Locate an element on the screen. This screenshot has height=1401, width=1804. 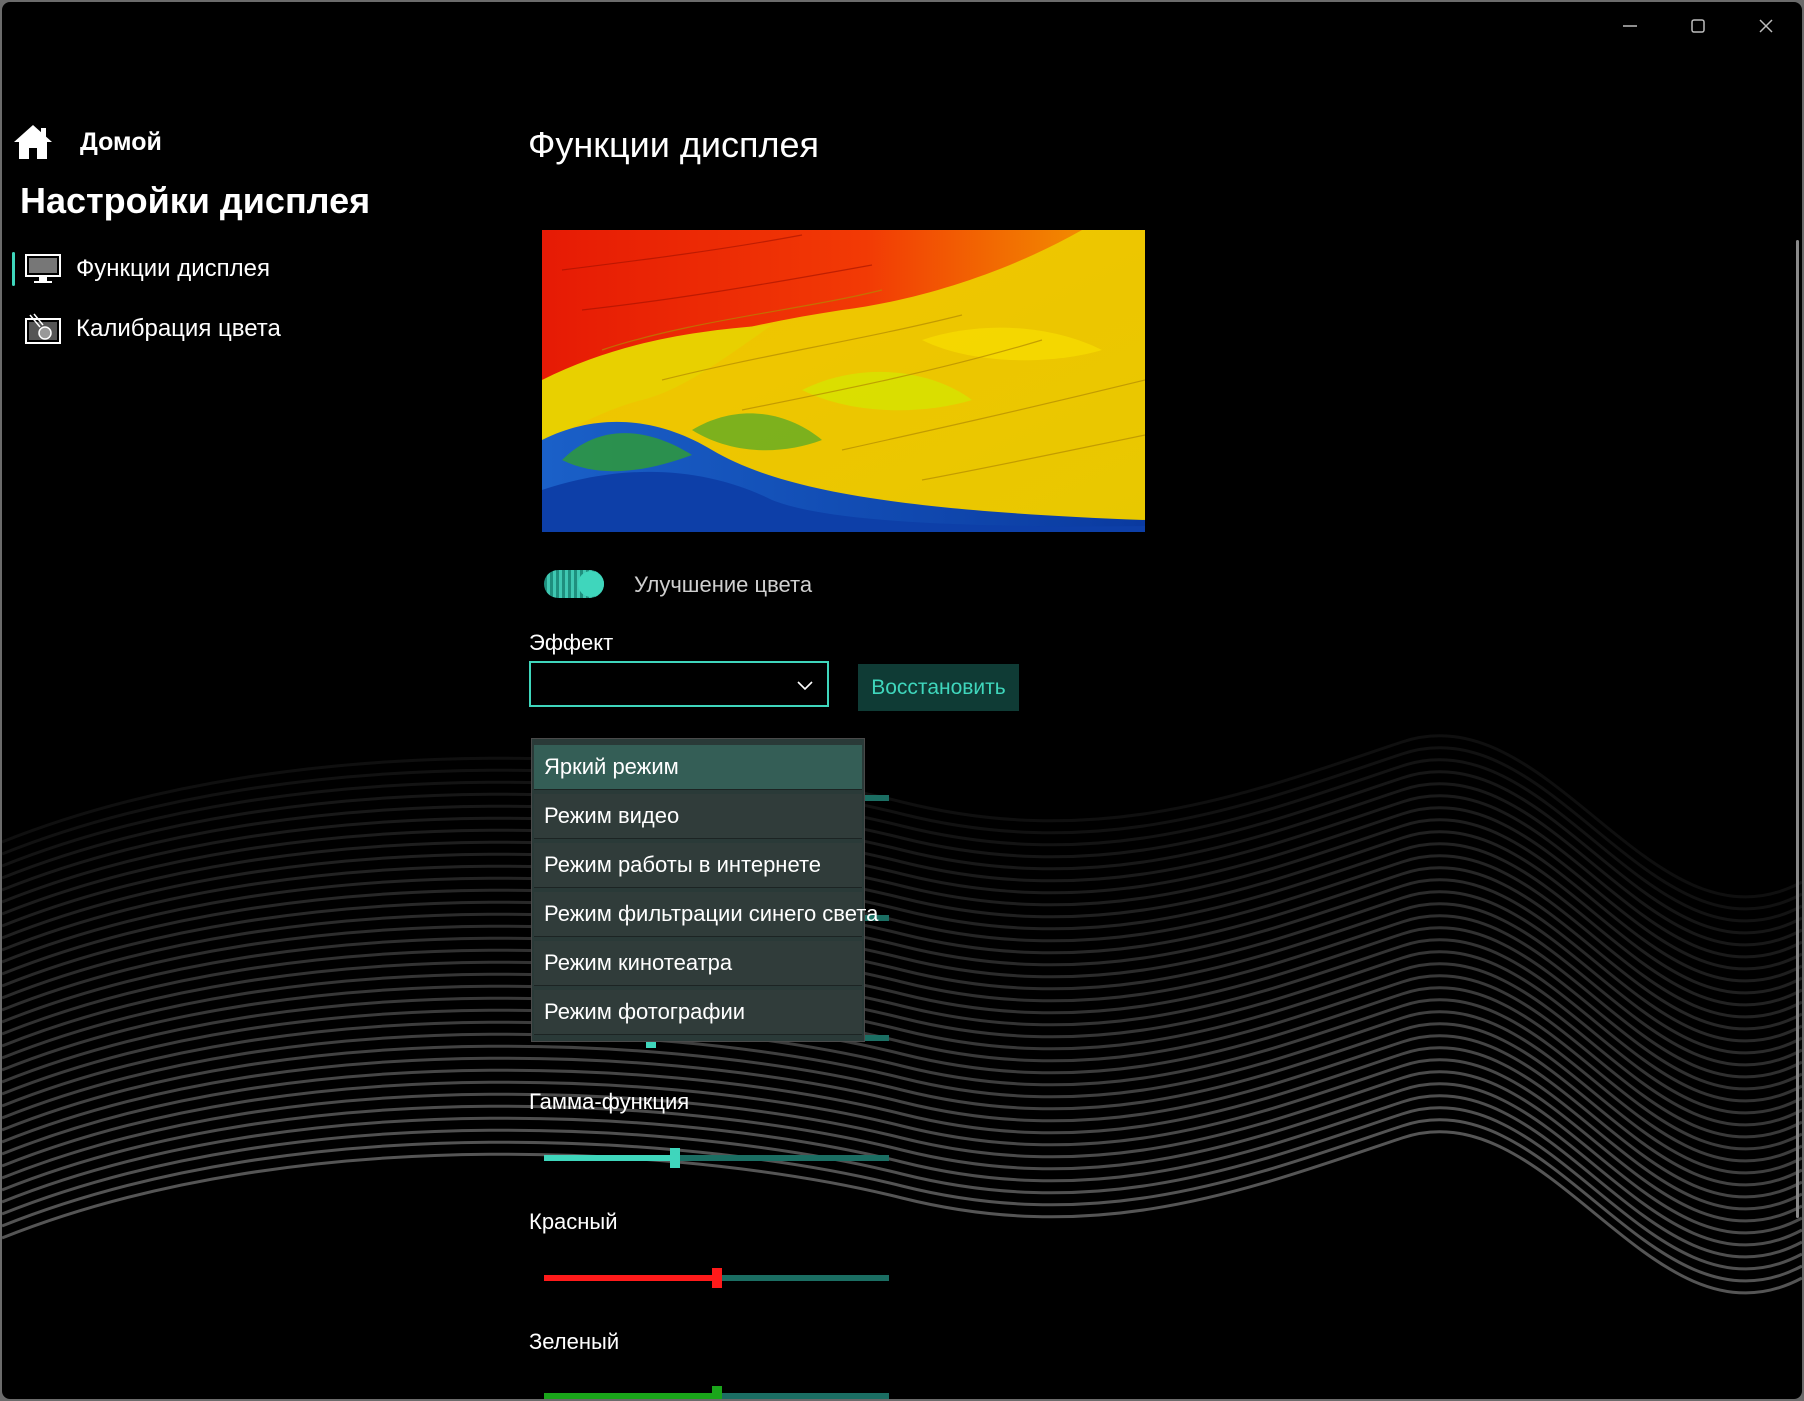
red-label: Красный is located at coordinates (573, 1221).